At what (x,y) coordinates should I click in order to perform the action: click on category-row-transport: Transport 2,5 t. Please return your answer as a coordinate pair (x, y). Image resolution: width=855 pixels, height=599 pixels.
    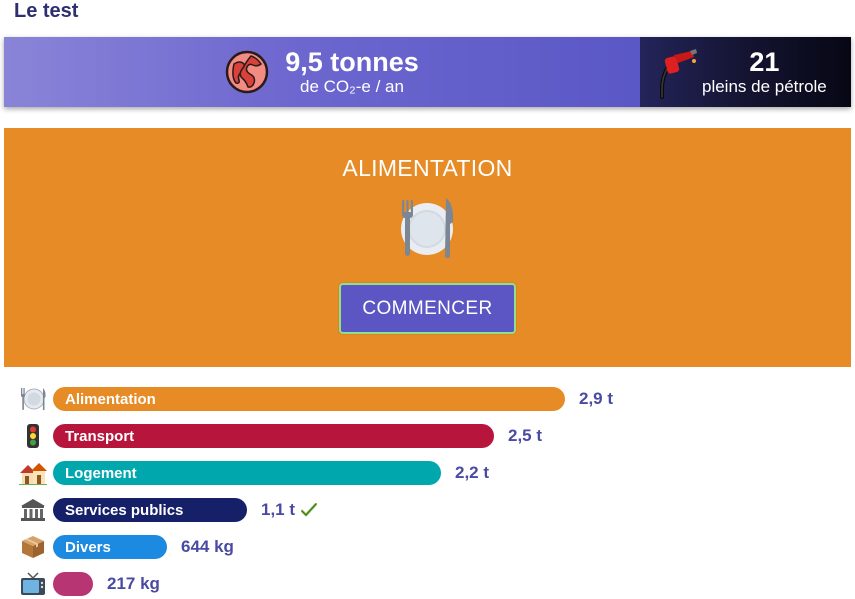
    Looking at the image, I should click on (280, 436).